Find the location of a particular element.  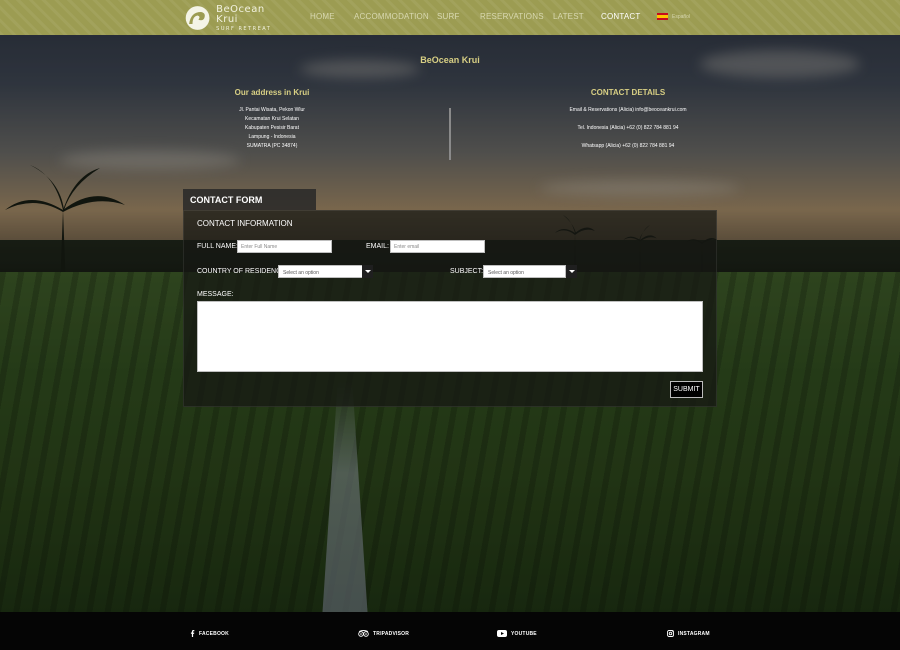

nav-surf: SURF is located at coordinates (448, 16).